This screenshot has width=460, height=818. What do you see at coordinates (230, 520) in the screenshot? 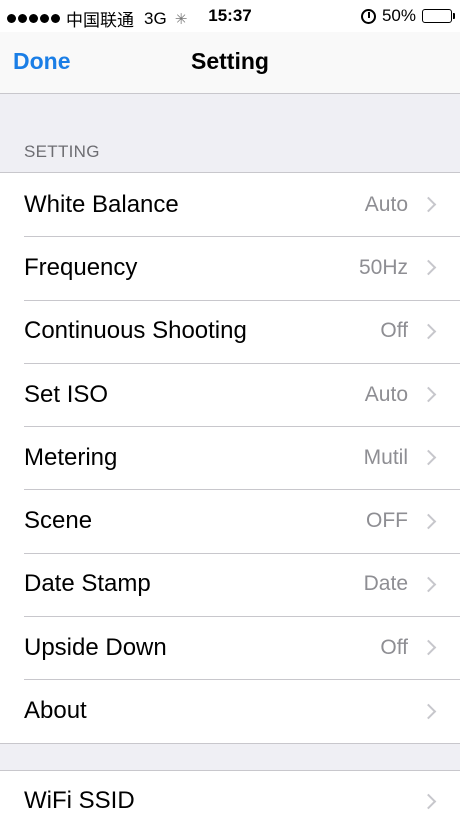
I see `setting-row-scene: Scene OFF` at bounding box center [230, 520].